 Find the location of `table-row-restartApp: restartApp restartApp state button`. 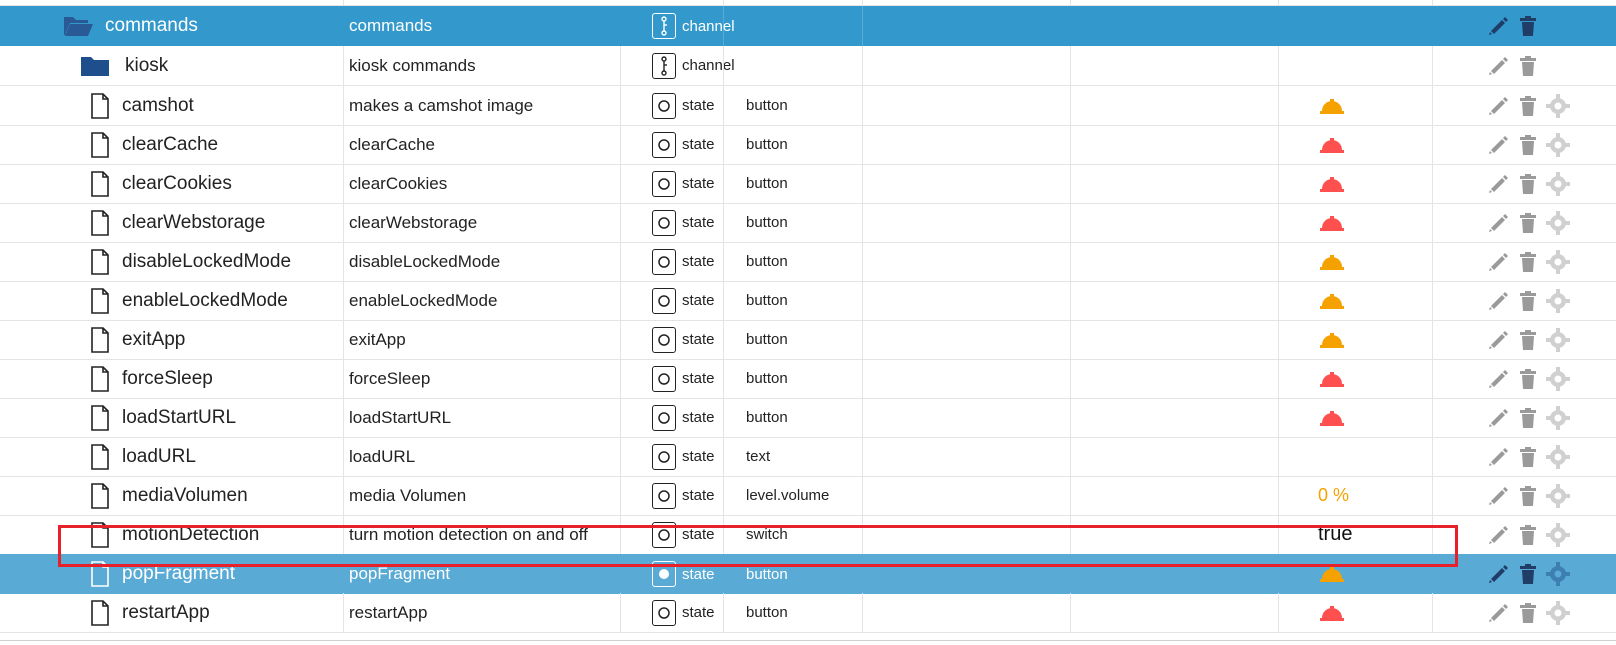

table-row-restartApp: restartApp restartApp state button is located at coordinates (808, 613).